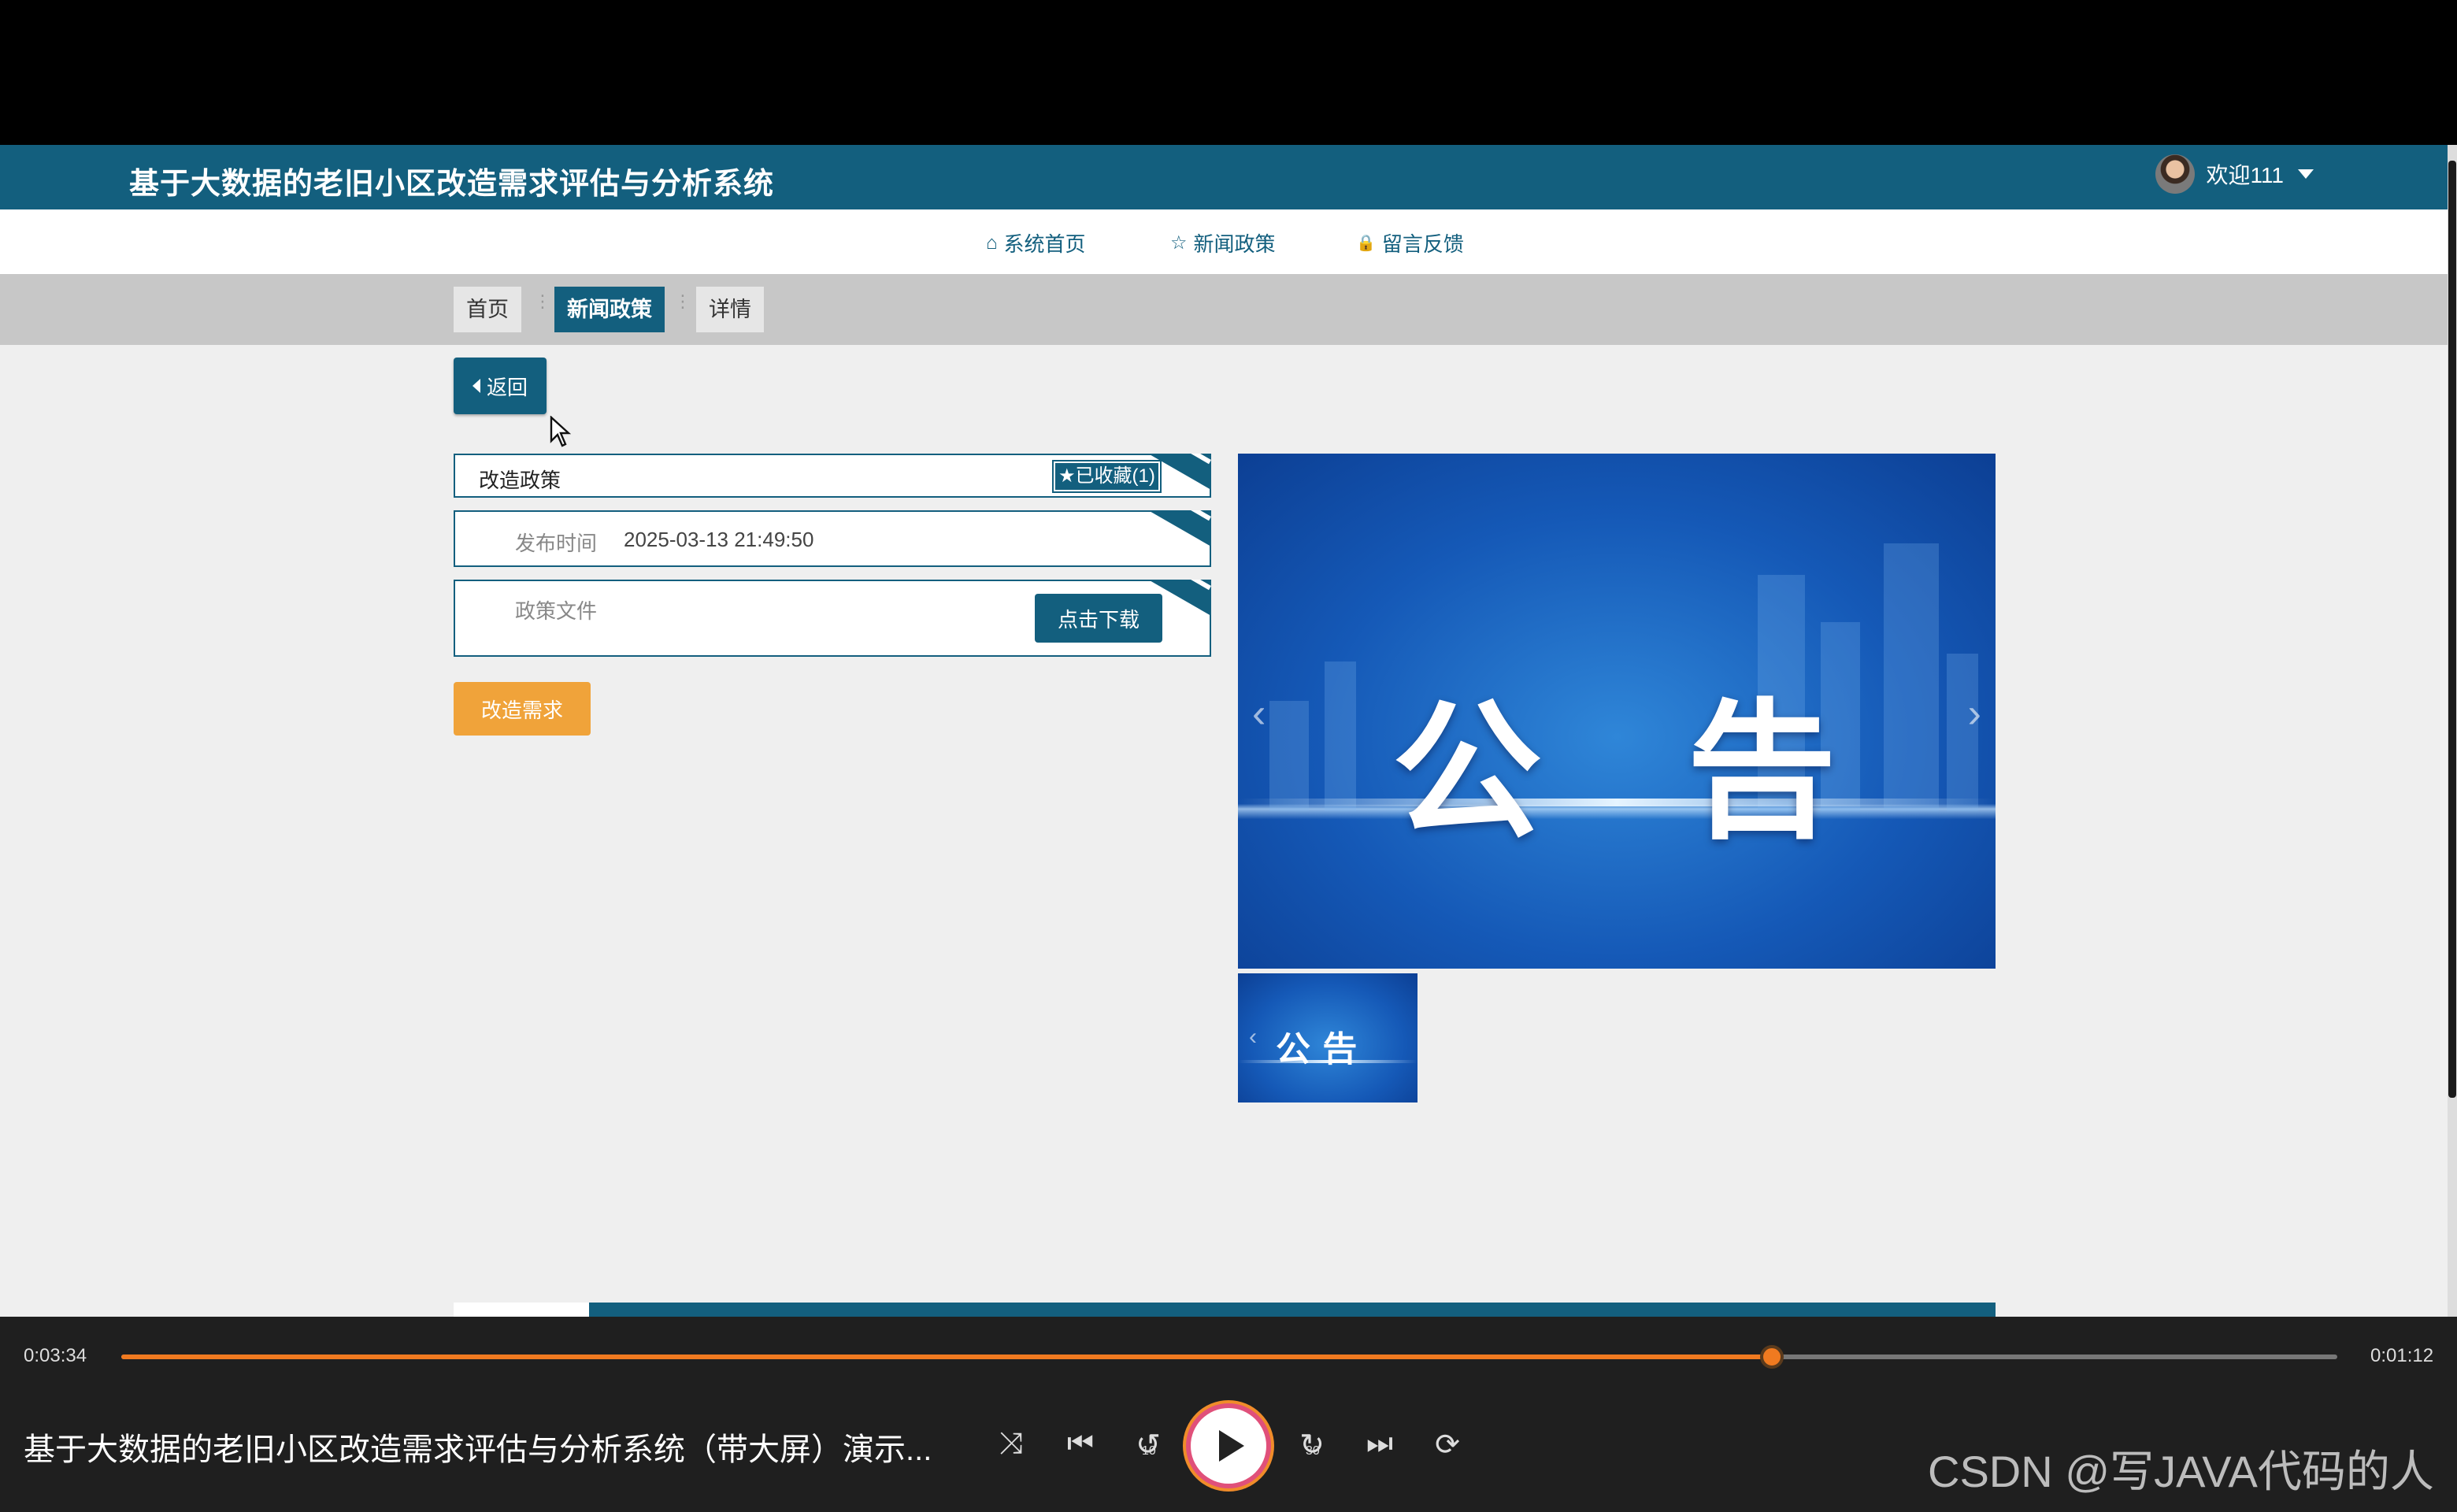  Describe the element at coordinates (487, 309) in the screenshot. I see `breadcrumb-home: 首页` at that location.